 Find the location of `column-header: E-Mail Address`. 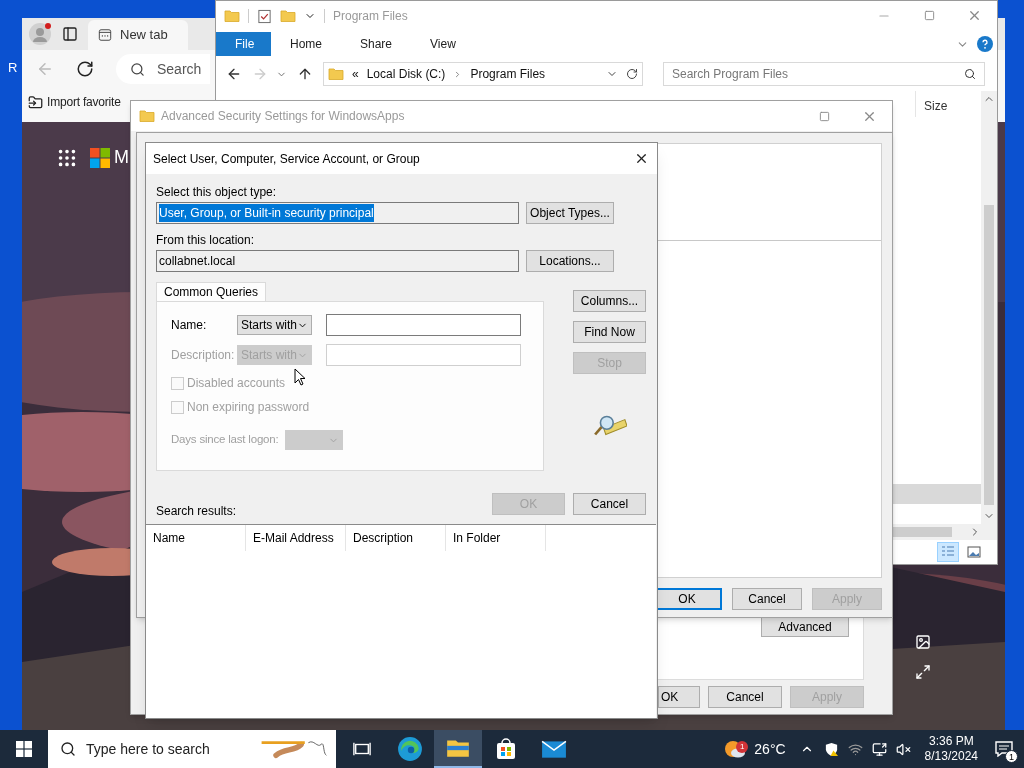

column-header: E-Mail Address is located at coordinates (296, 538).